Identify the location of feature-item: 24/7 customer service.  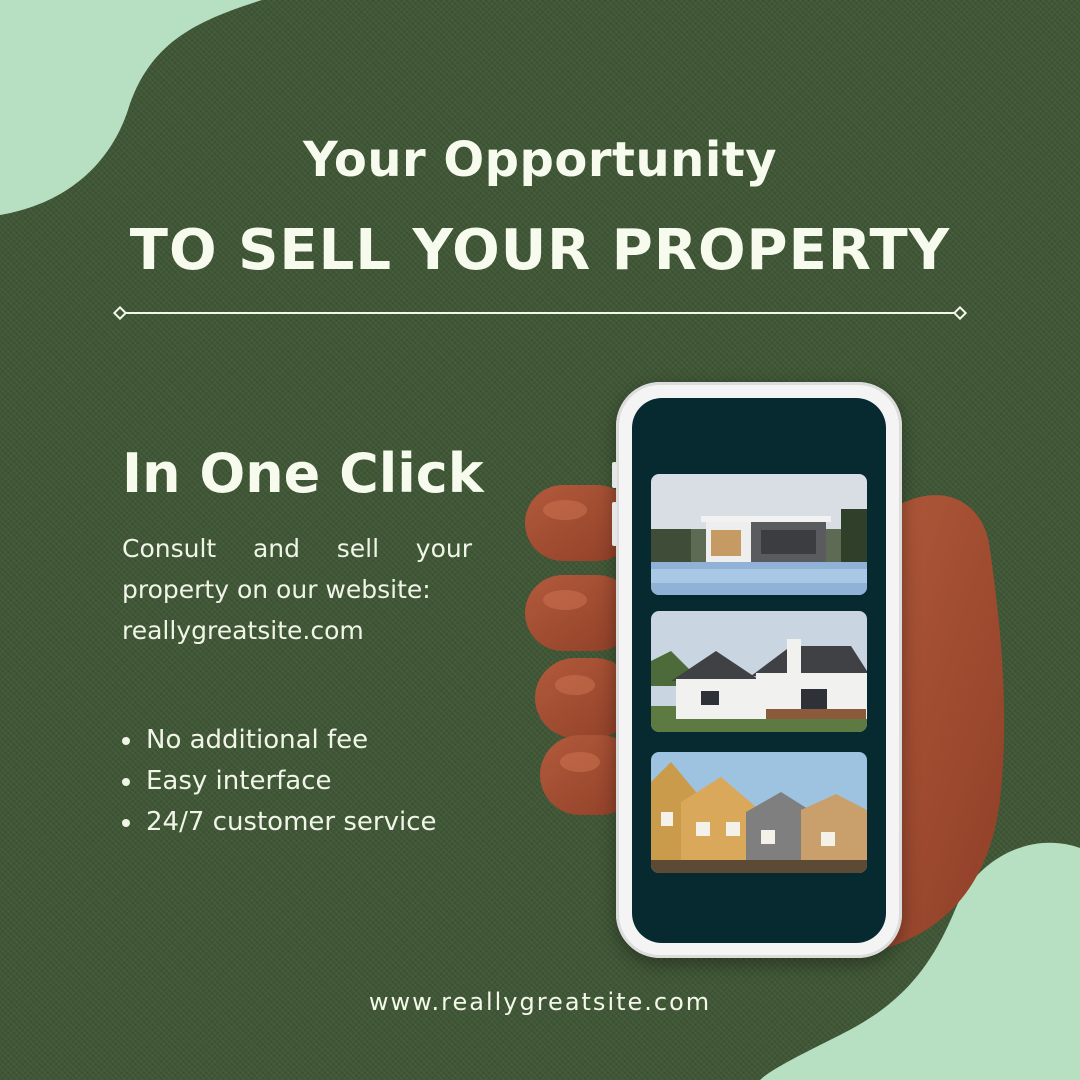
(279, 822).